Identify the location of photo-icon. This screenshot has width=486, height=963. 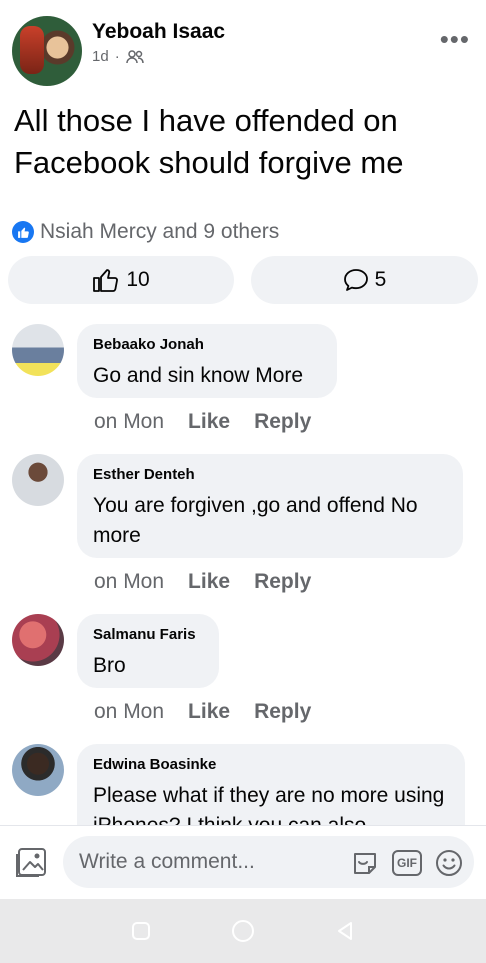
(31, 863).